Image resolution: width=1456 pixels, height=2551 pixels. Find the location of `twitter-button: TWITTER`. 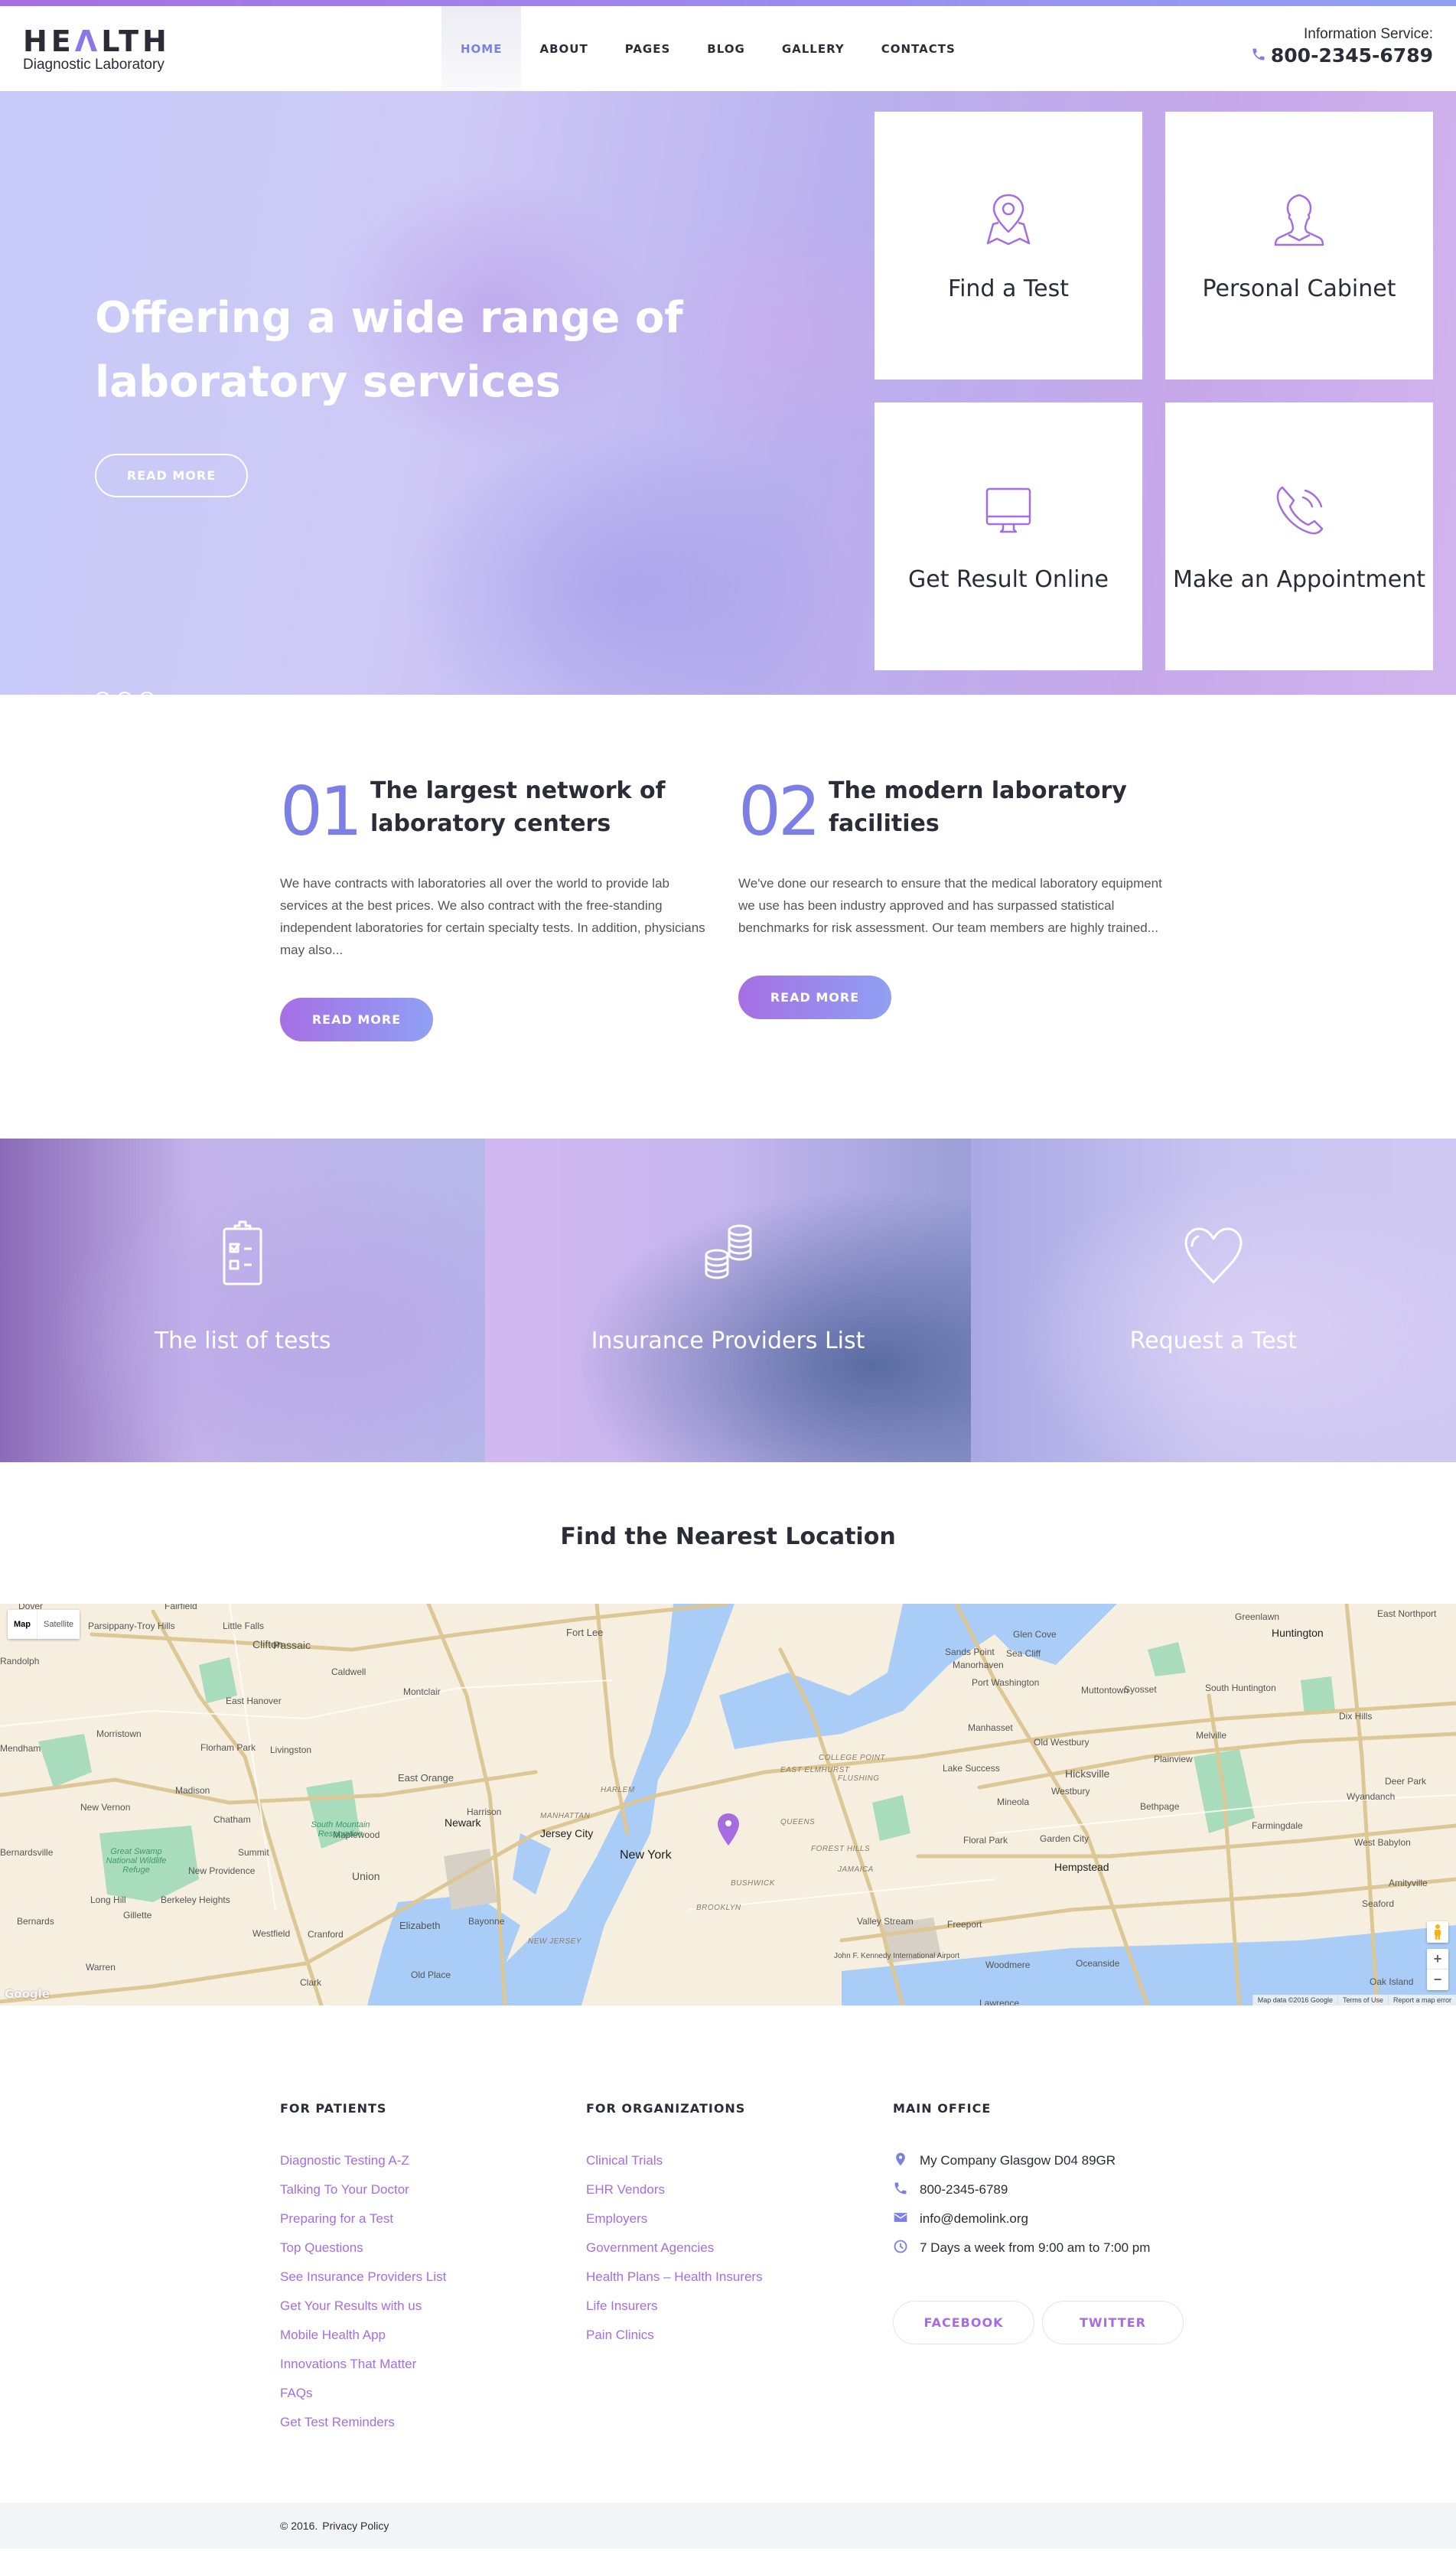

twitter-button: TWITTER is located at coordinates (1113, 2322).